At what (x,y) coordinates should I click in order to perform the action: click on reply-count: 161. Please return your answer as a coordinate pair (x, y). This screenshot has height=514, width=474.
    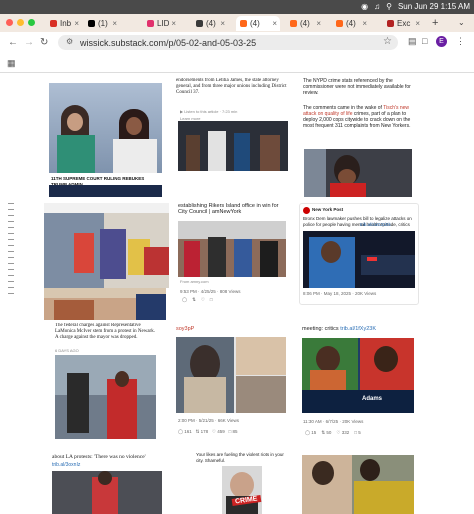
    Looking at the image, I should click on (188, 431).